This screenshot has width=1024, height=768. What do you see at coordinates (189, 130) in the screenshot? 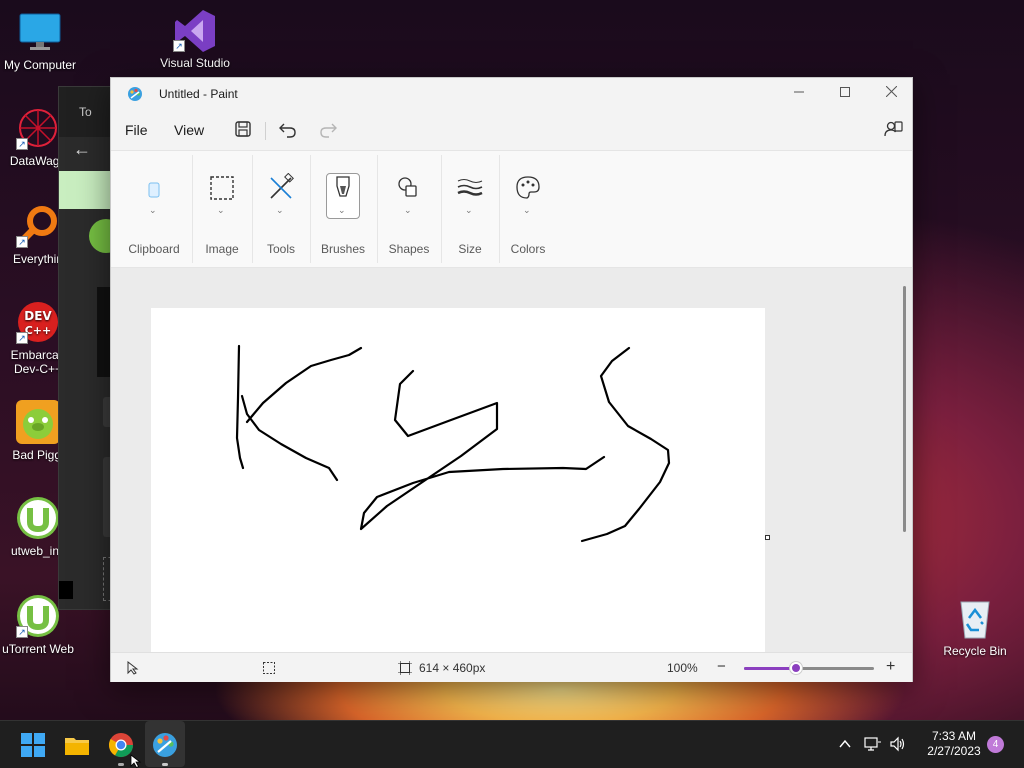
I see `menu-view: View` at bounding box center [189, 130].